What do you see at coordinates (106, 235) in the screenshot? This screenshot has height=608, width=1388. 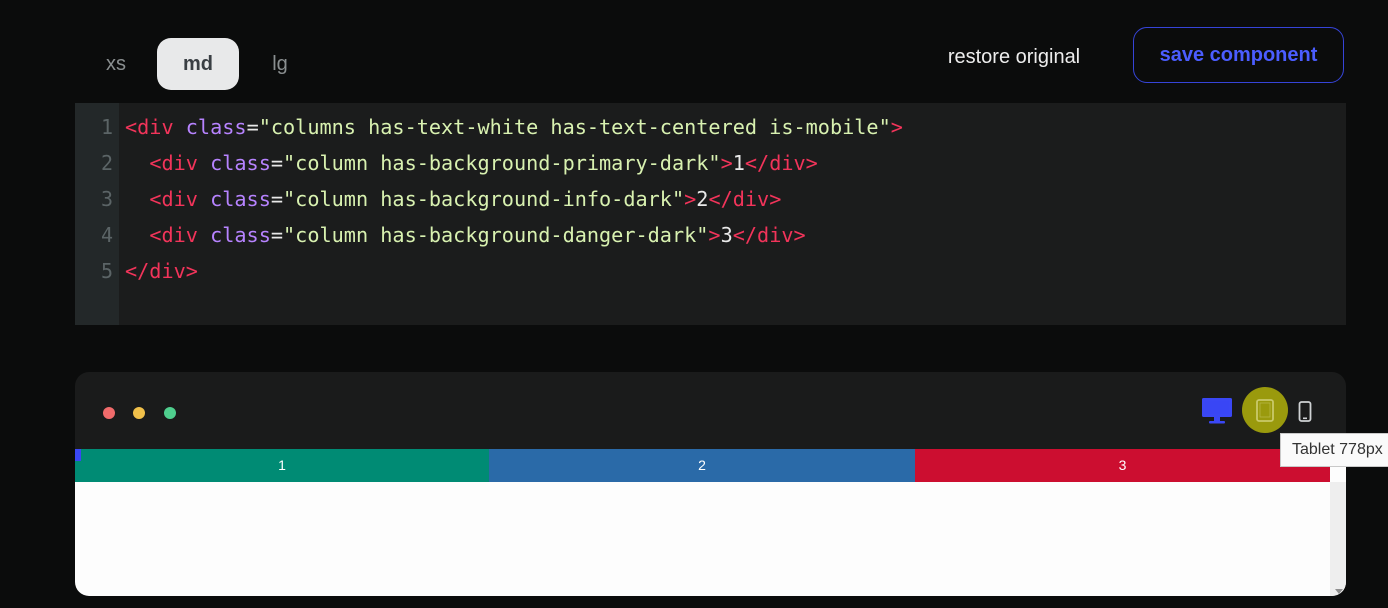 I see `line-number: 4` at bounding box center [106, 235].